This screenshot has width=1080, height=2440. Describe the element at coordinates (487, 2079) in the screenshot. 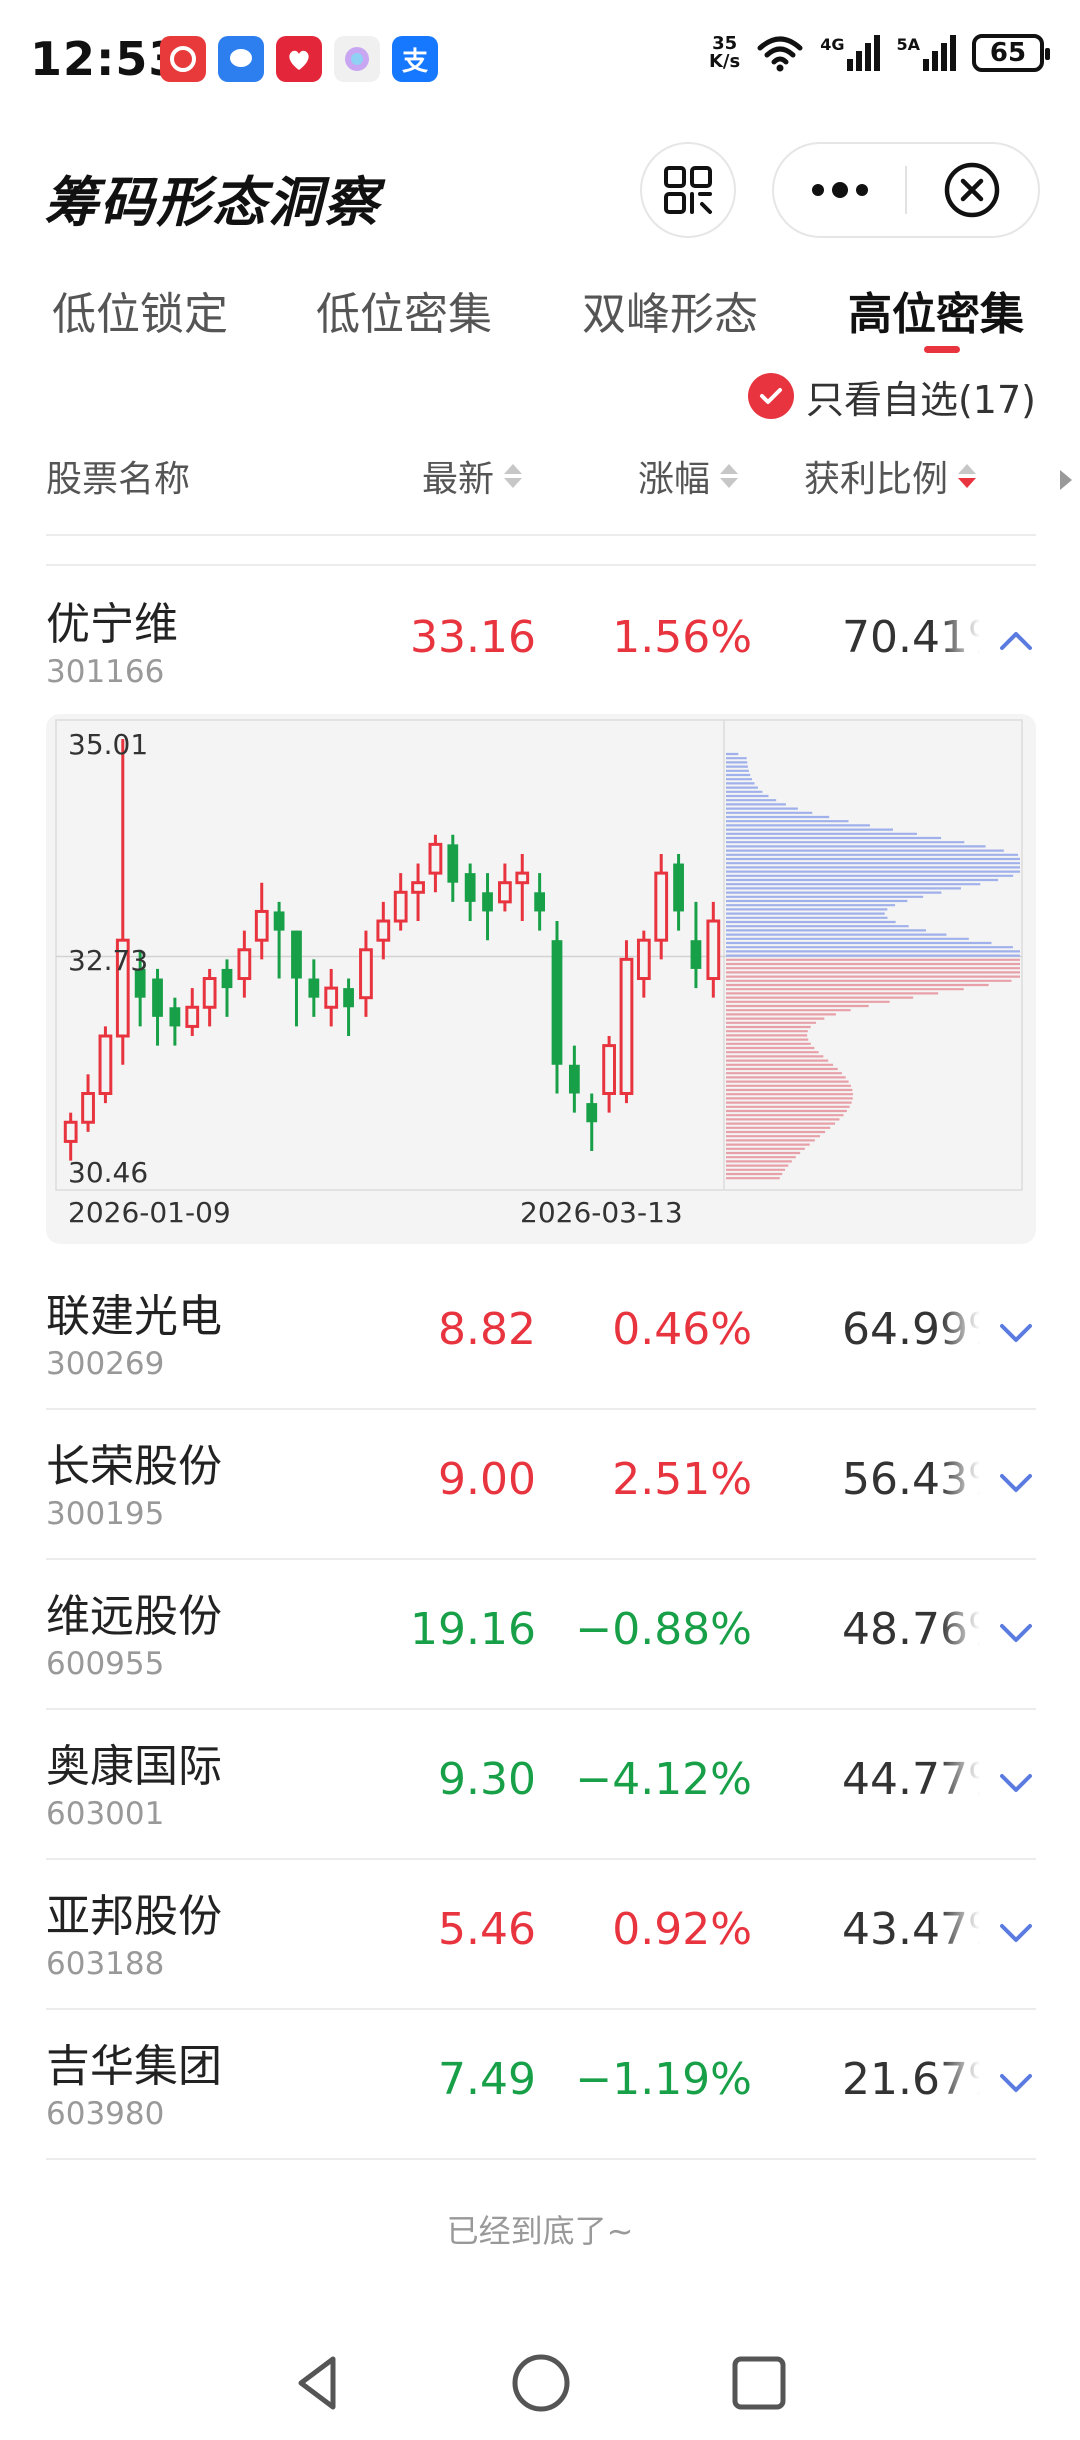

I see `stock-price: 7.49` at that location.